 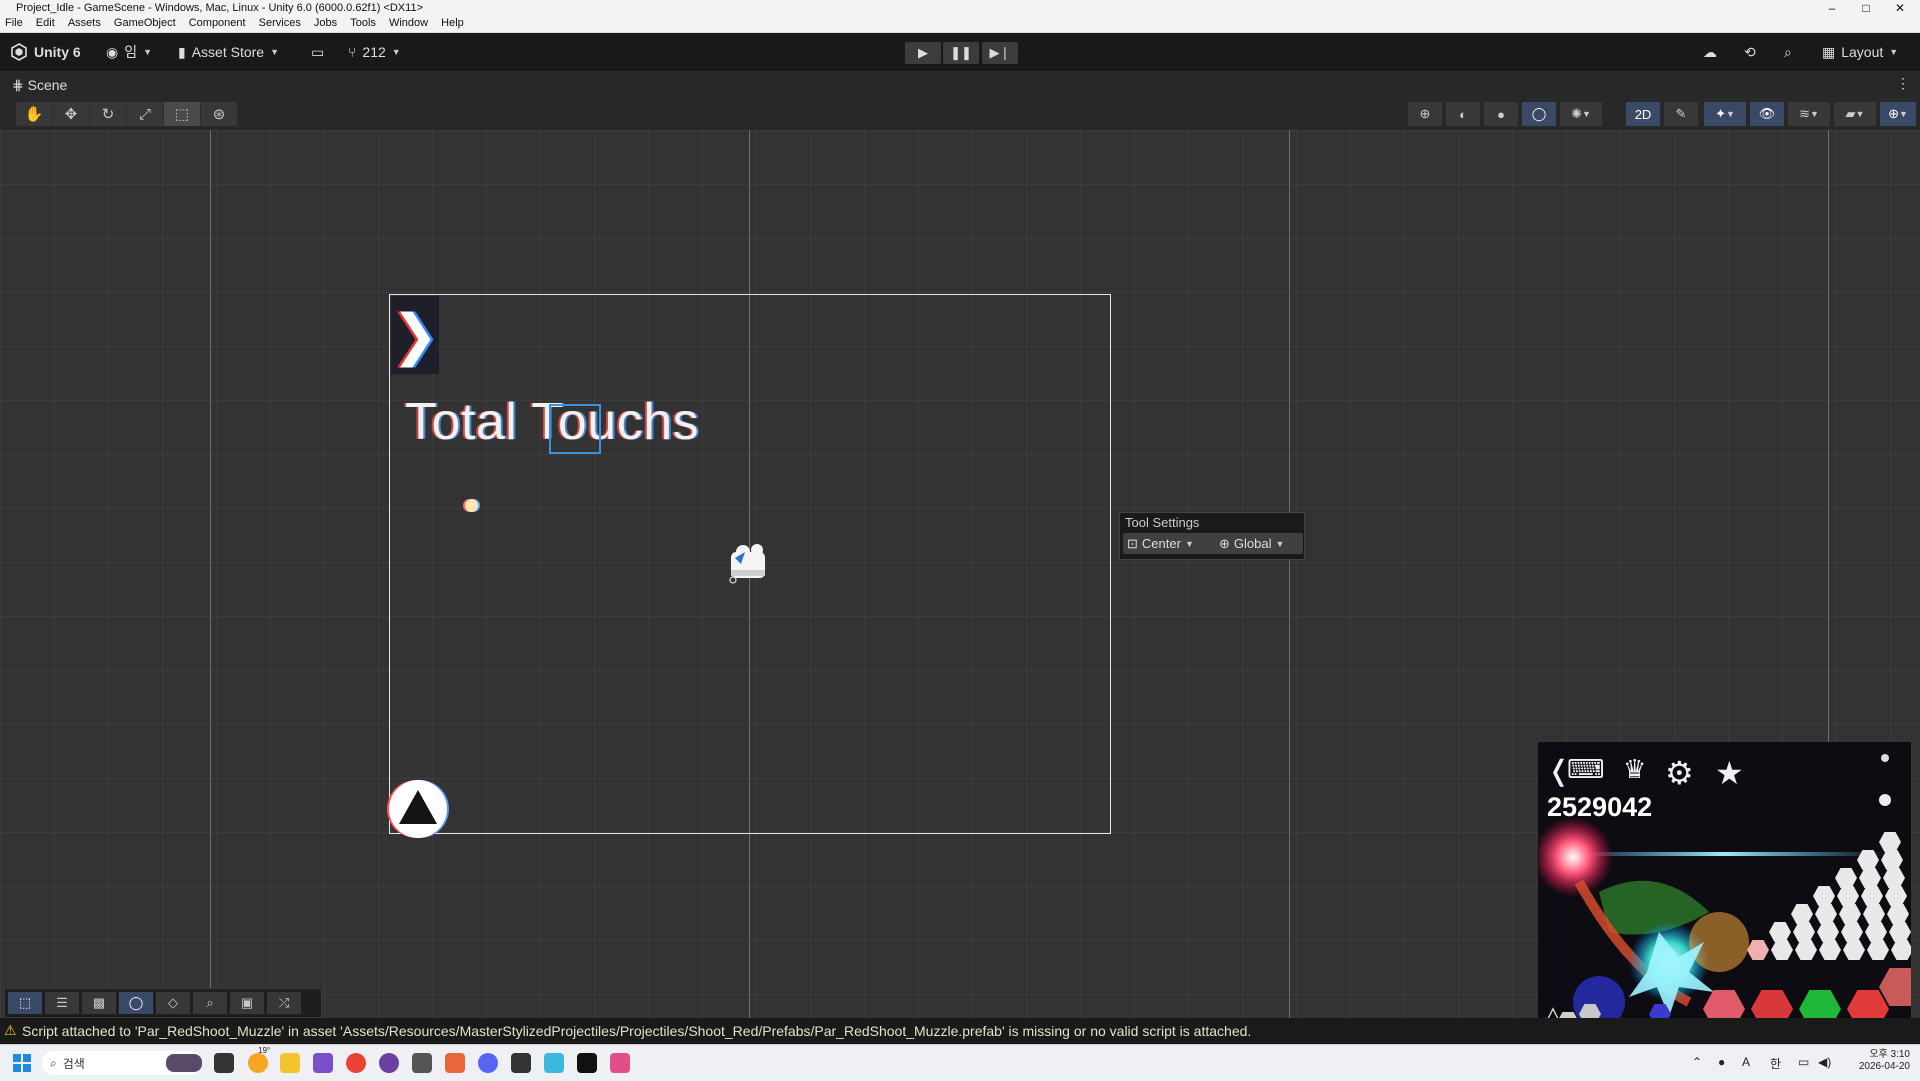 What do you see at coordinates (1501, 114) in the screenshot?
I see `shading-solid-icon: ●` at bounding box center [1501, 114].